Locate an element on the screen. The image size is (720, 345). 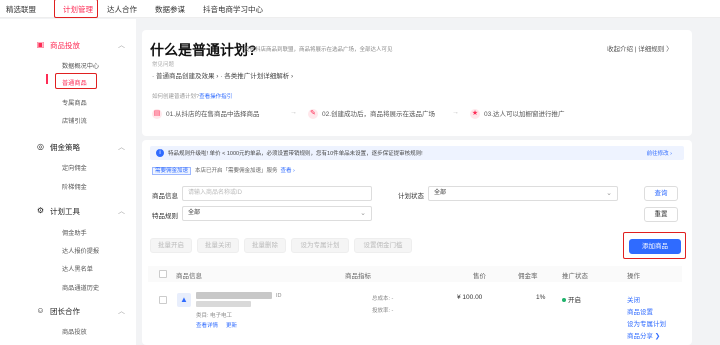
col-price: 售价 is located at coordinates (479, 276).